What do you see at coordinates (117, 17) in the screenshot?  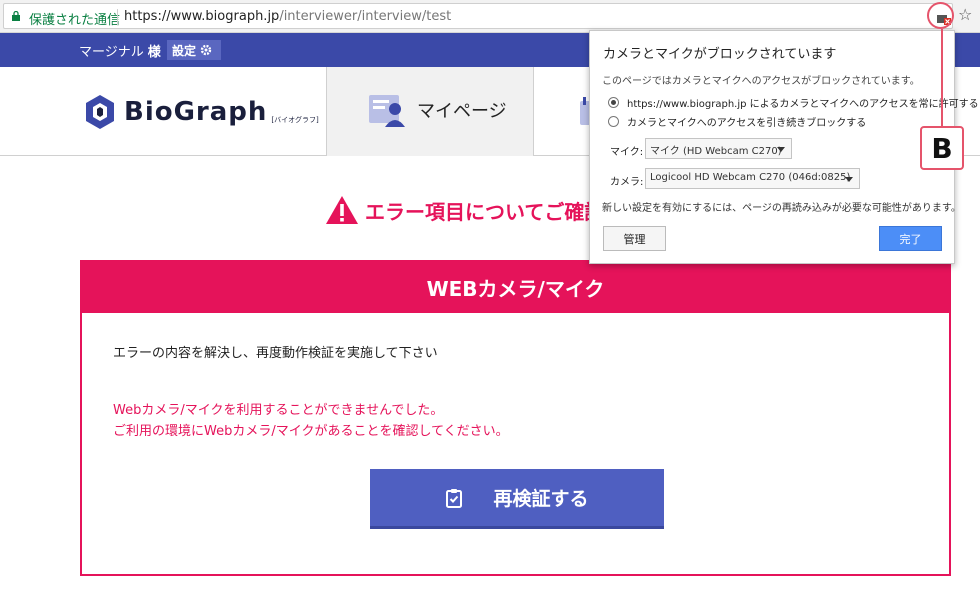 I see `address-divider` at bounding box center [117, 17].